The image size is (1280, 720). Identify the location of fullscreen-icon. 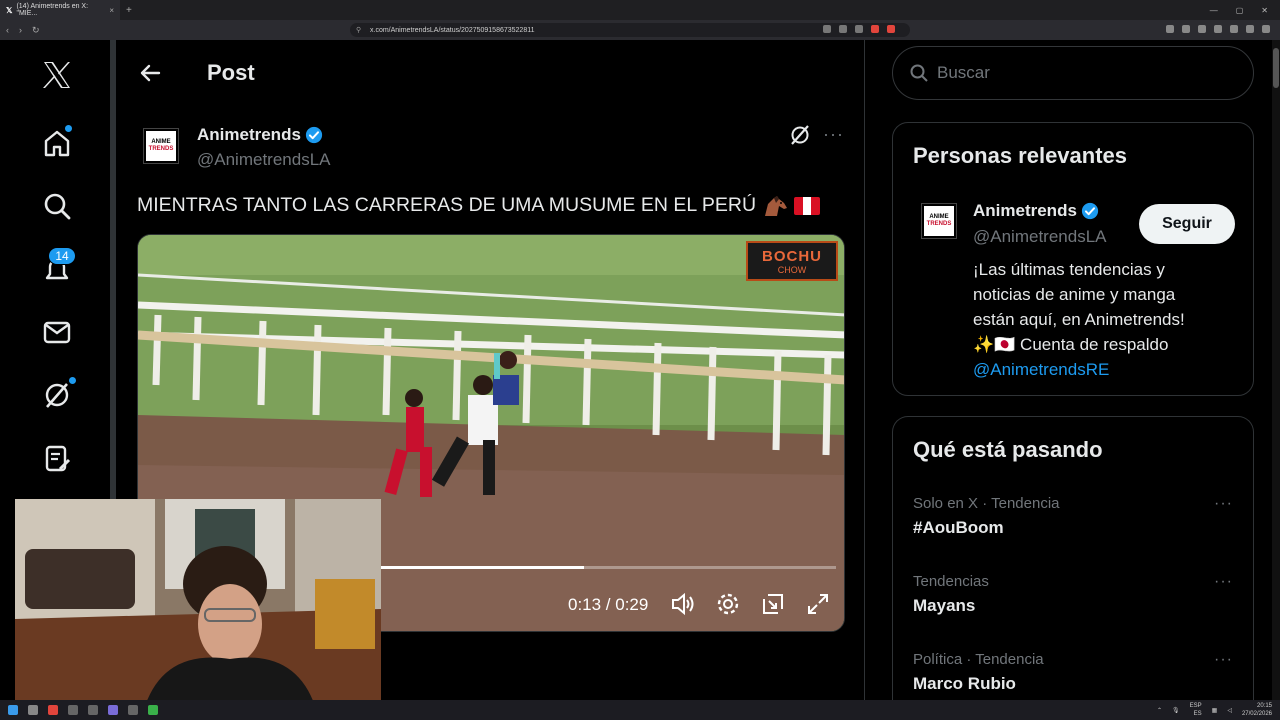
(818, 606).